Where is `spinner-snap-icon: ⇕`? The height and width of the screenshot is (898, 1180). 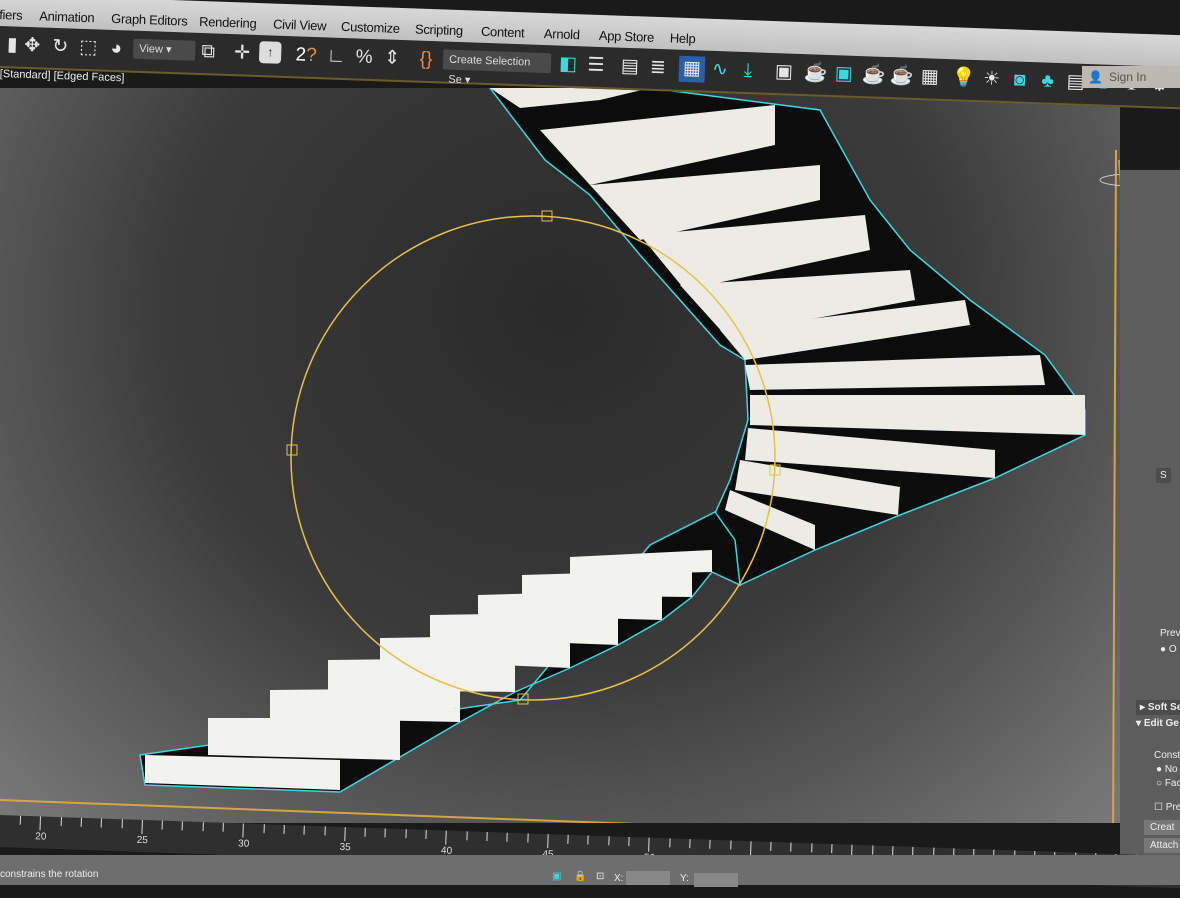
spinner-snap-icon: ⇕ is located at coordinates (392, 58).